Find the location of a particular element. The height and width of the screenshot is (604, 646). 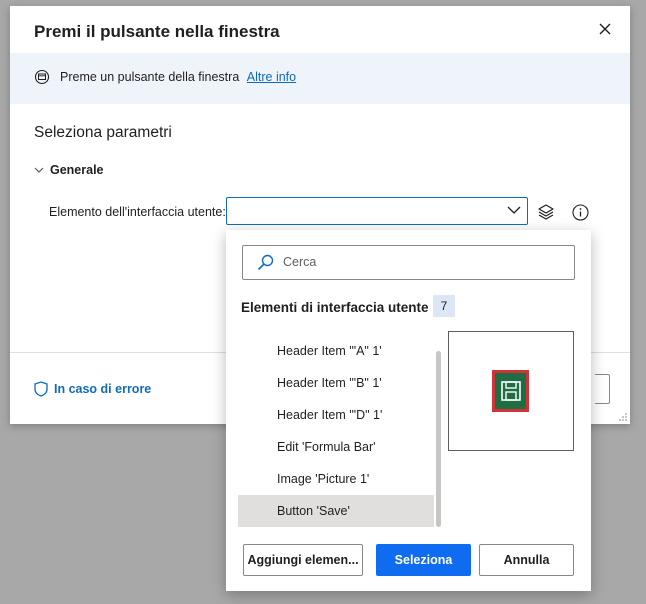

dialog-title: Premi il pulsante nella finestra is located at coordinates (157, 31).